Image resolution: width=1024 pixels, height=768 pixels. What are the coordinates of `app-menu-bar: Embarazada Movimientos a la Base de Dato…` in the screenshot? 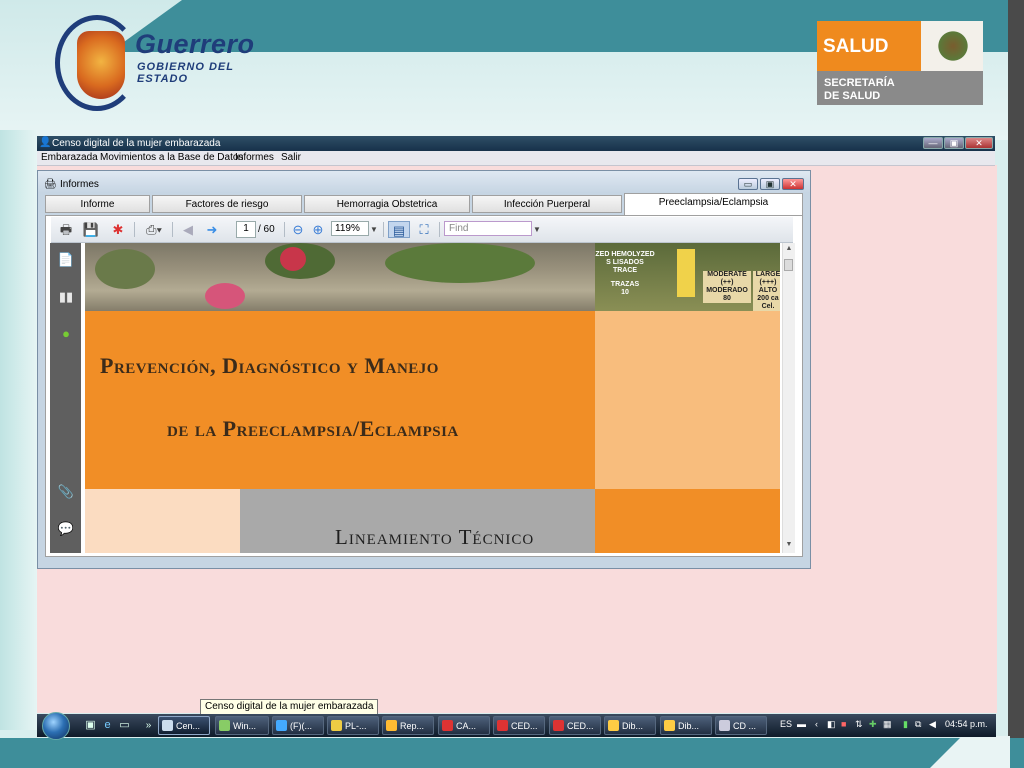 It's located at (516, 158).